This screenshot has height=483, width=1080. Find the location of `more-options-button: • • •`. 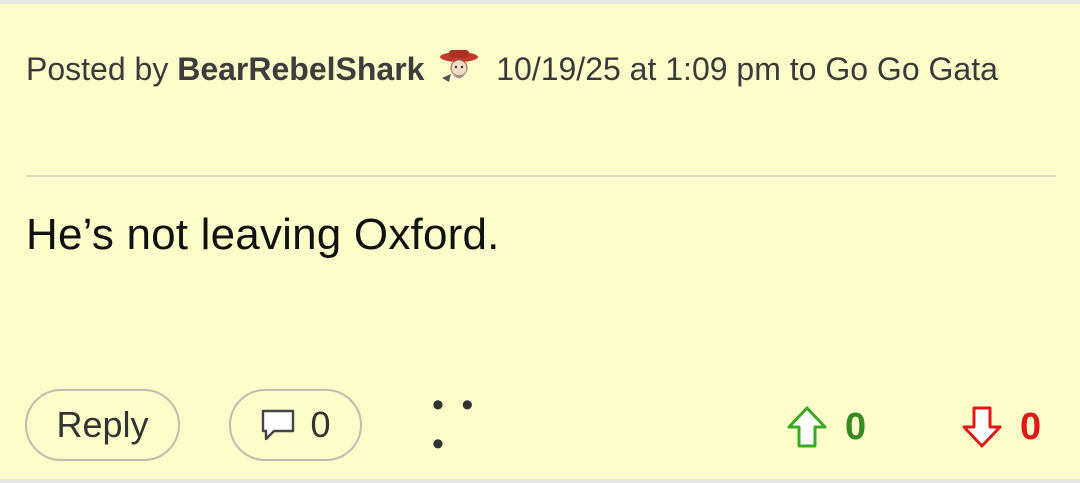

more-options-button: • • • is located at coordinates (467, 424).